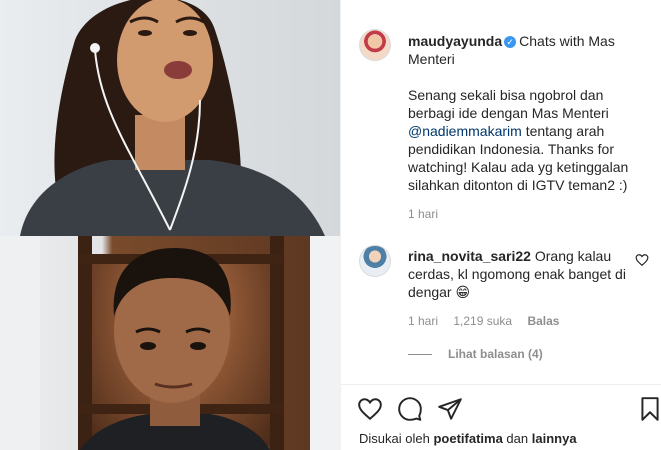  I want to click on comment-like-heart-icon, so click(642, 260).